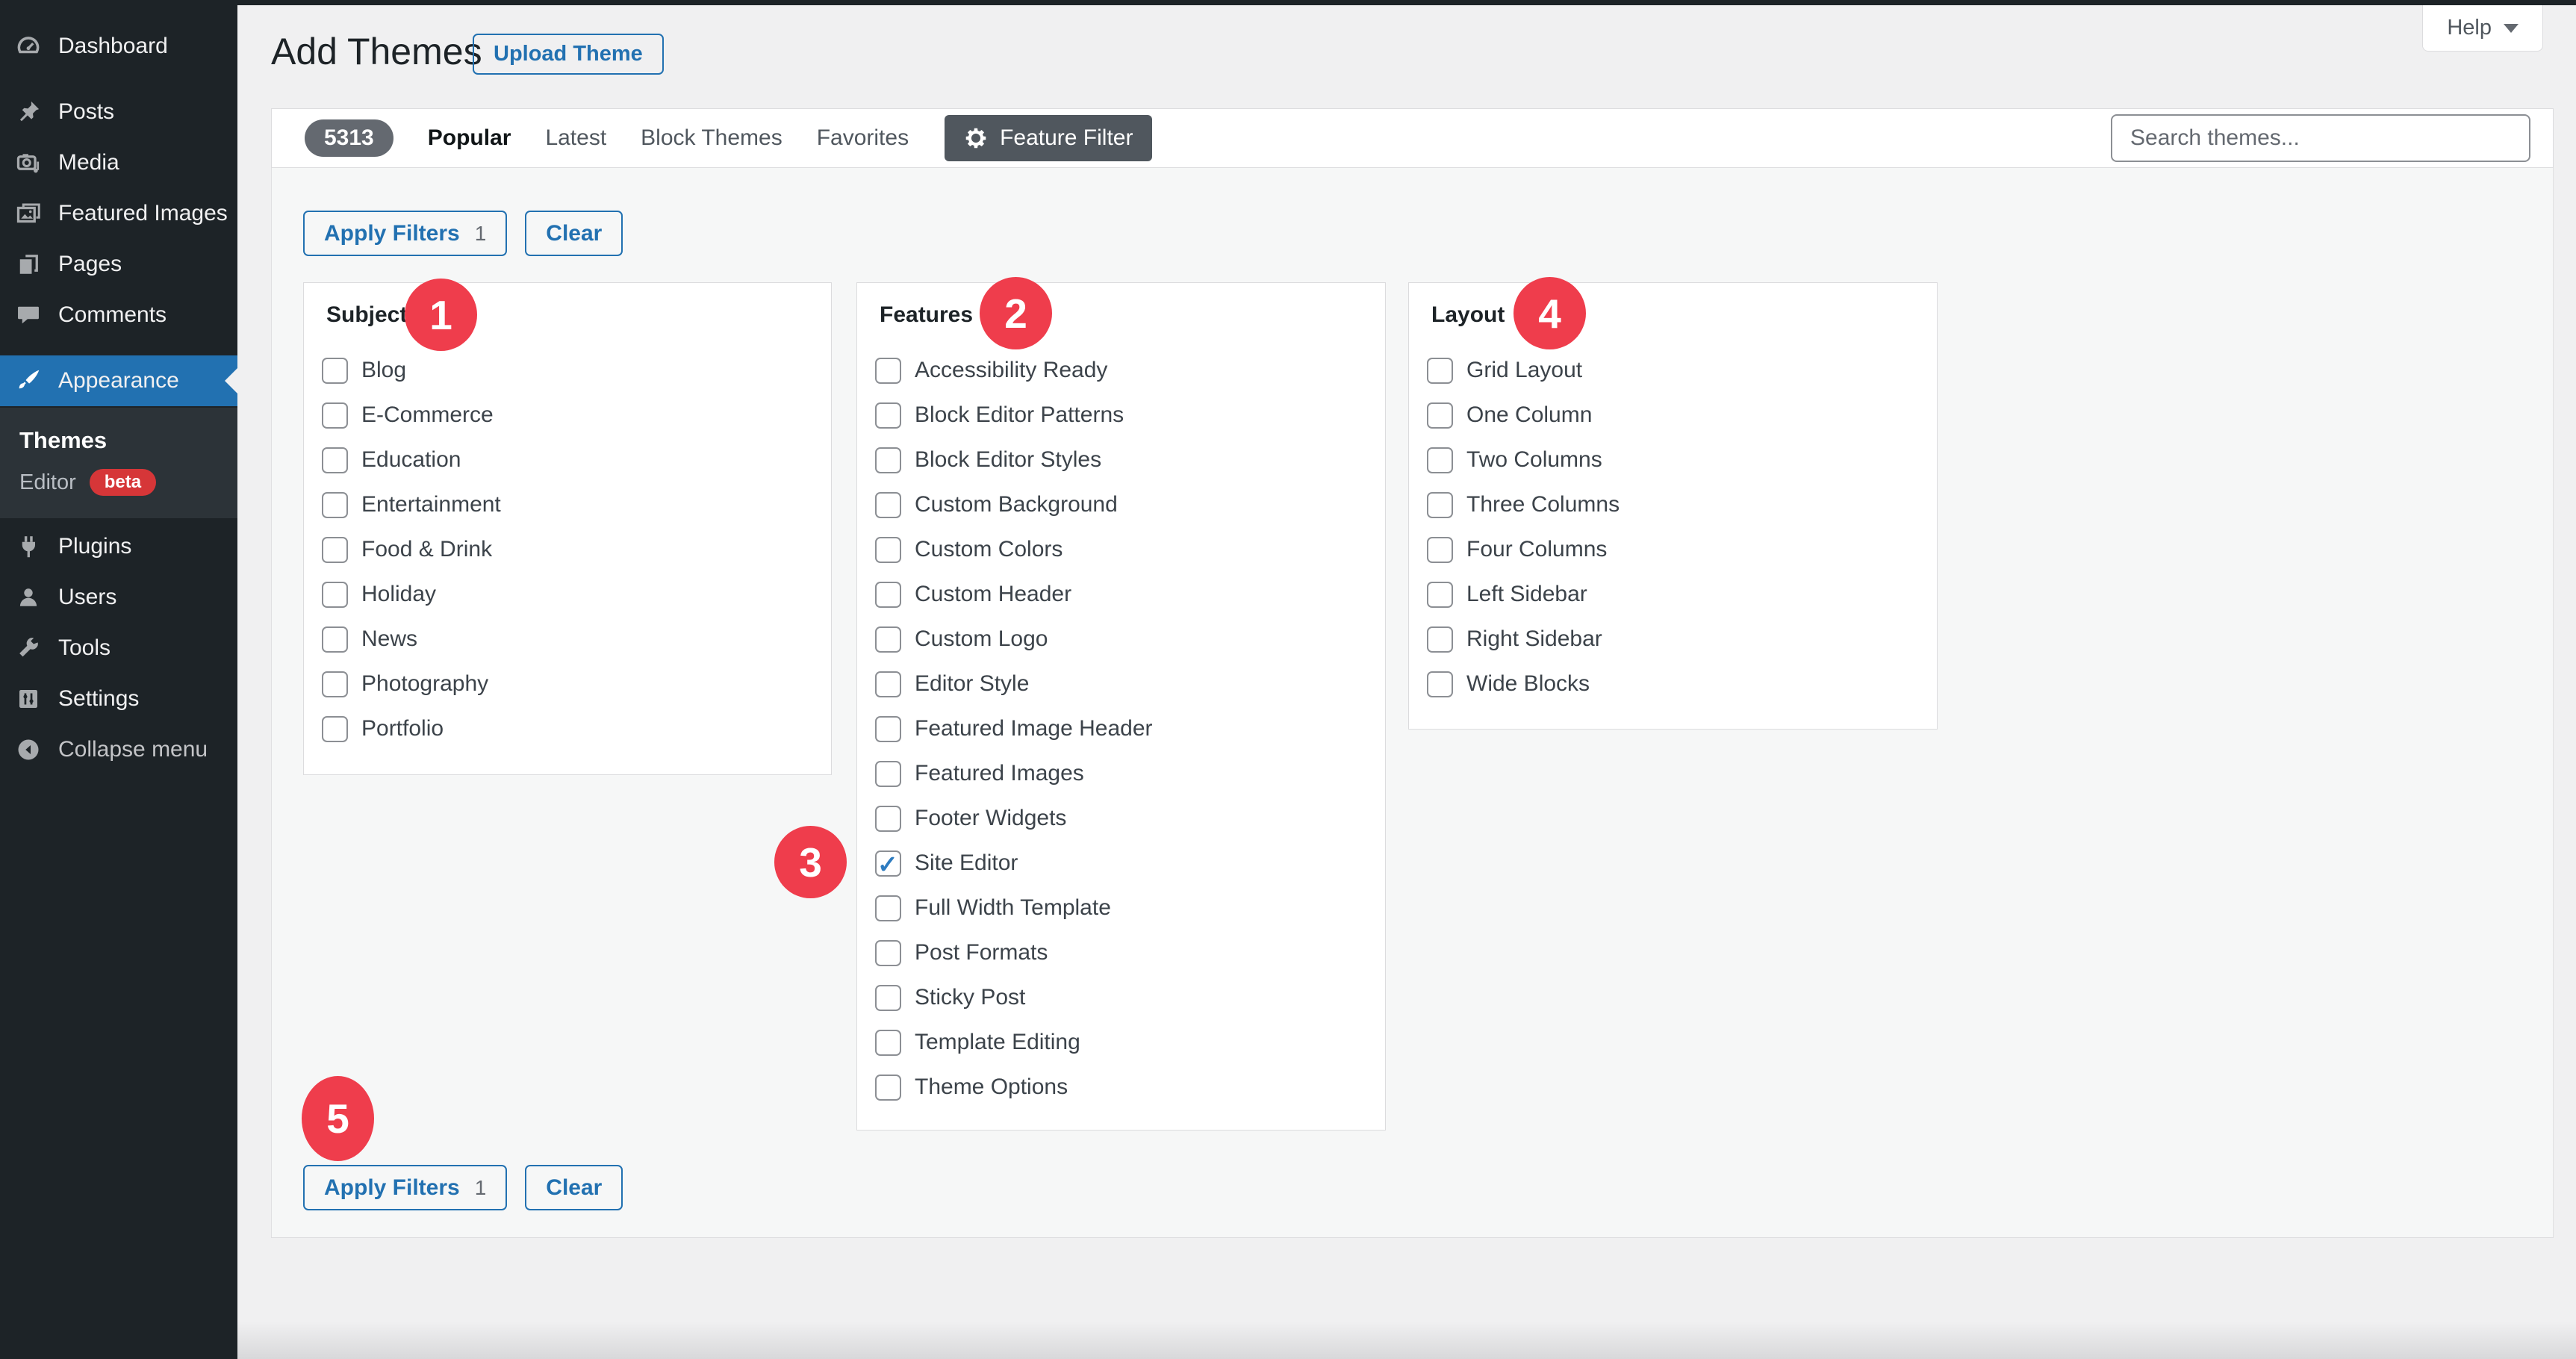 This screenshot has width=2576, height=1359. What do you see at coordinates (576, 415) in the screenshot?
I see `filter-option-ecommerce: E-Commerce` at bounding box center [576, 415].